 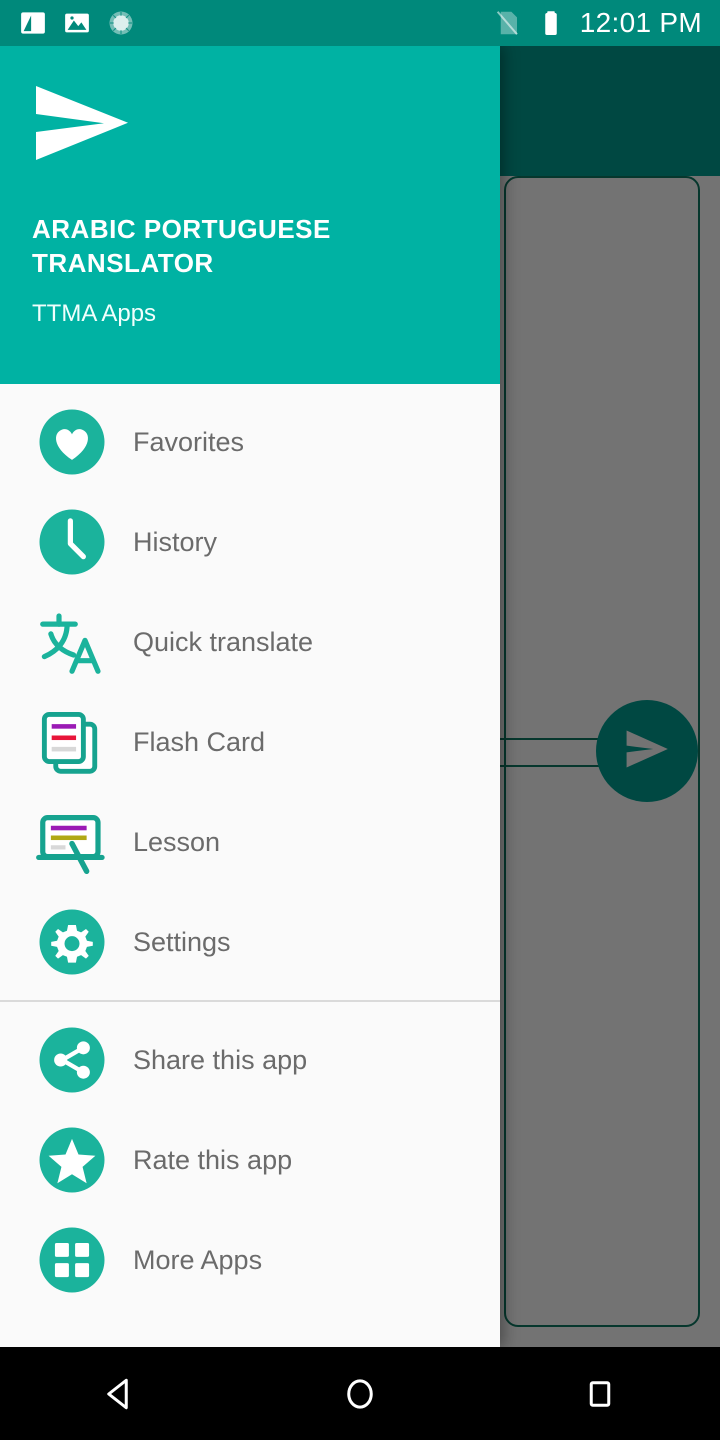 I want to click on drawer-title: ARABIC PORTUGUESE TRANSLATOR, so click(x=181, y=246).